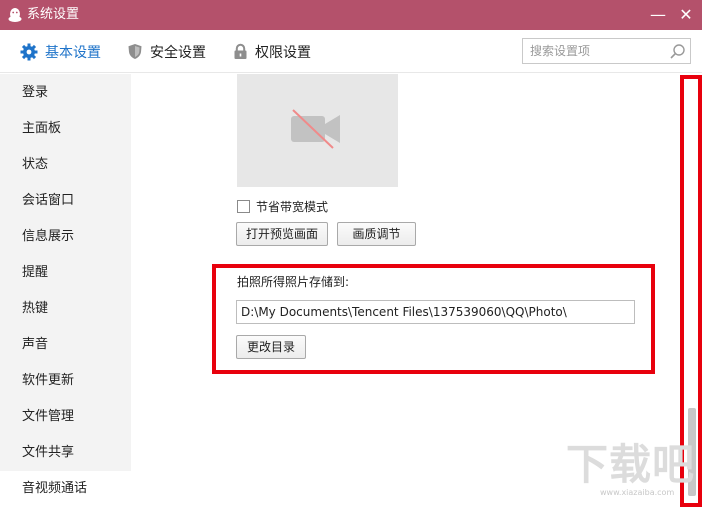 This screenshot has width=702, height=507. What do you see at coordinates (658, 15) in the screenshot?
I see `minimize-button: —` at bounding box center [658, 15].